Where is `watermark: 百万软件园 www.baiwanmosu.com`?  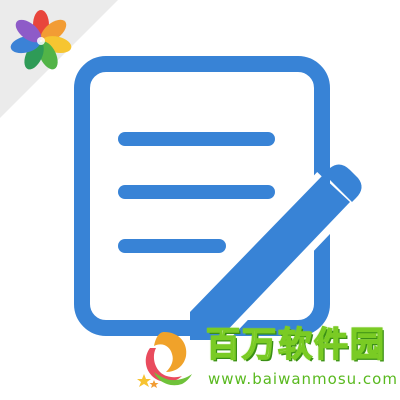
watermark: 百万软件园 www.baiwanmosu.com is located at coordinates (263, 359).